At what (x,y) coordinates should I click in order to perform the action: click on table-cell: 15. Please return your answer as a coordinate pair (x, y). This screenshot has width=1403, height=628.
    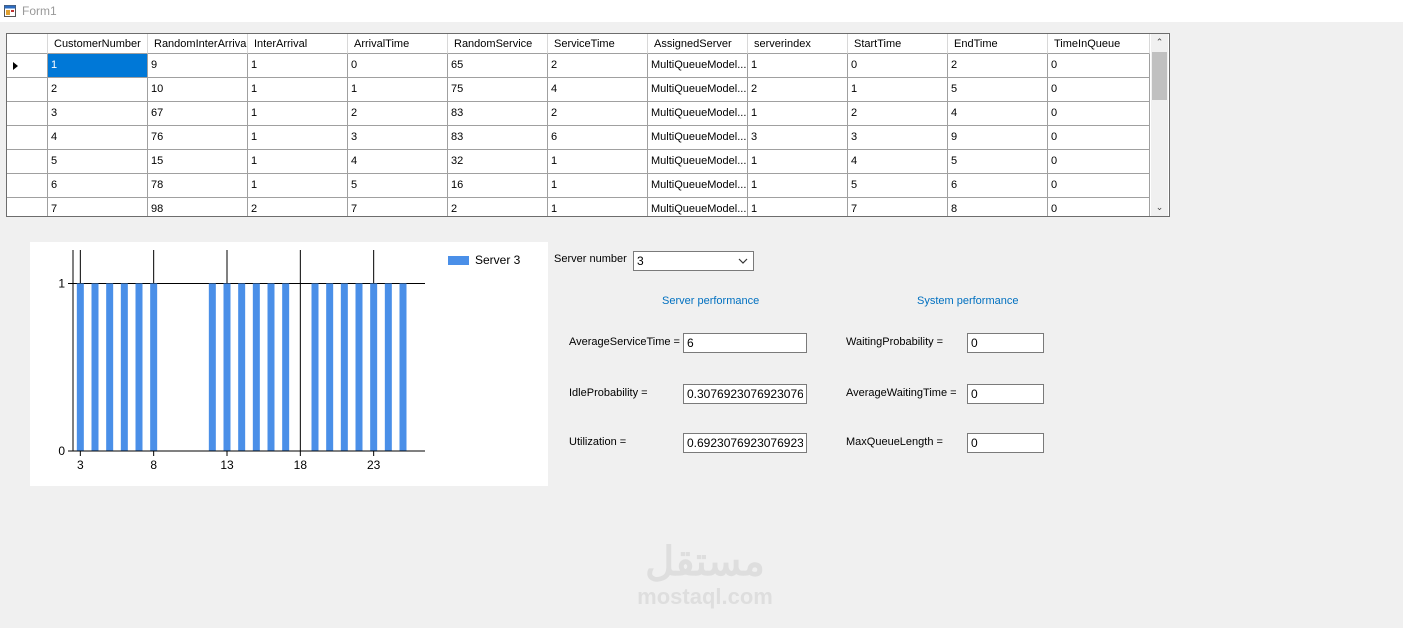
    Looking at the image, I should click on (198, 162).